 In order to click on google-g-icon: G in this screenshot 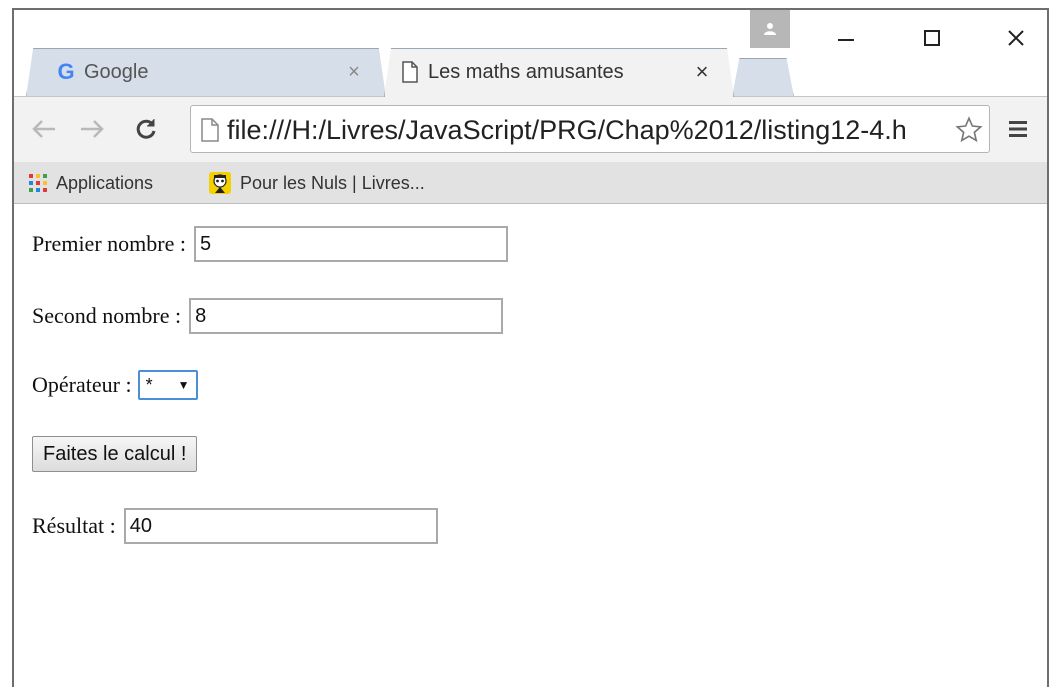, I will do `click(66, 71)`.